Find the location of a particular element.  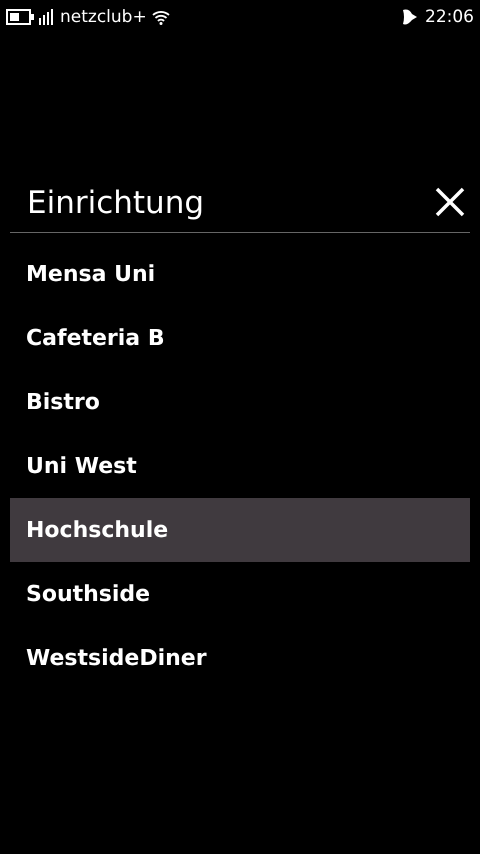

list-item: WestsideDiner is located at coordinates (240, 658).